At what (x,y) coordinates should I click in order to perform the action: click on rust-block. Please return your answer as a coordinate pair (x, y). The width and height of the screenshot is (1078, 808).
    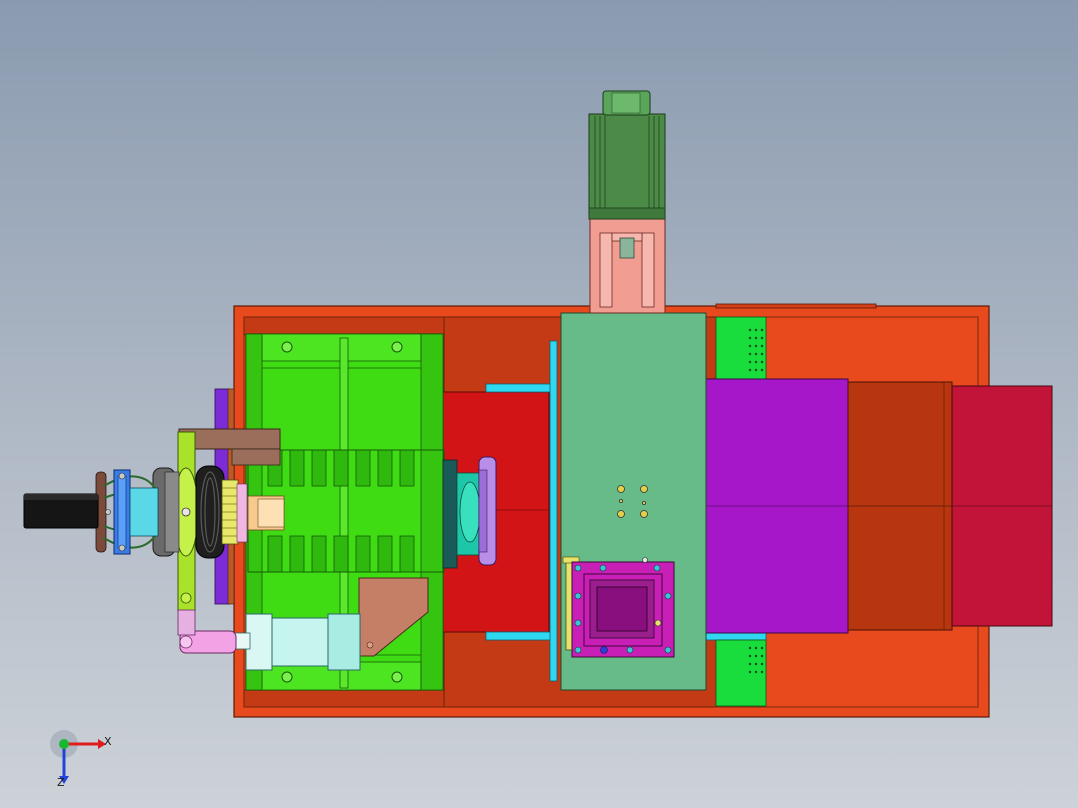
    Looking at the image, I should click on (900, 506).